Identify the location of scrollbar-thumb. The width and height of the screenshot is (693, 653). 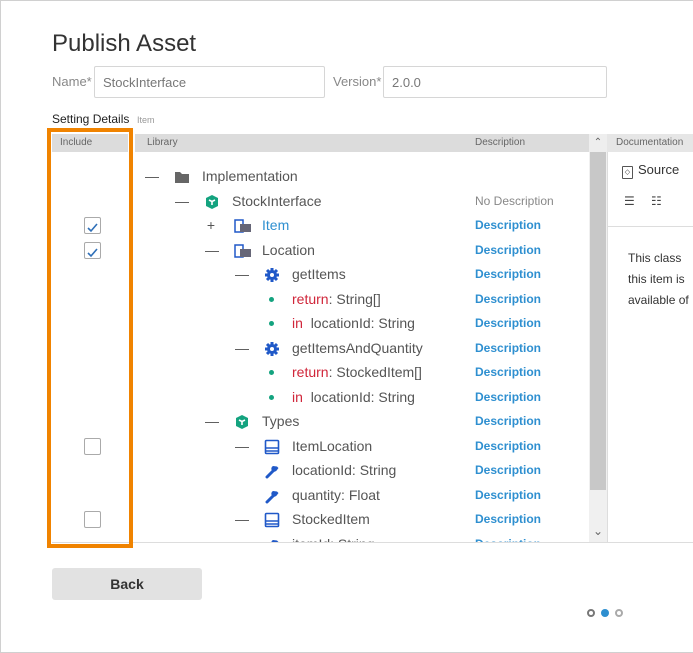
(598, 321).